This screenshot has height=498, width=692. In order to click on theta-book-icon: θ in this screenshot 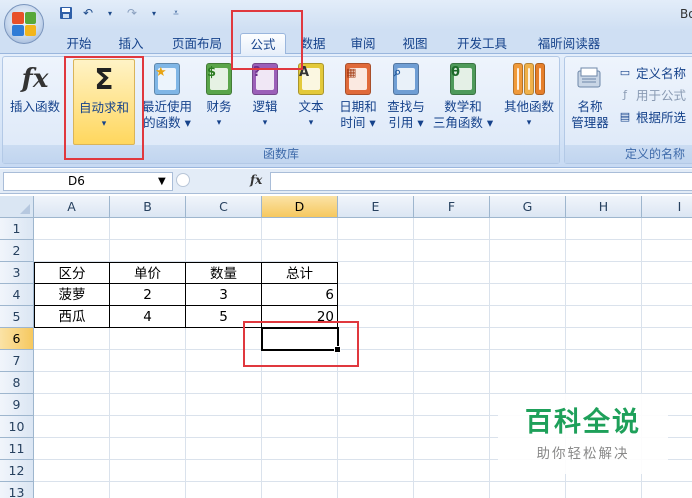, I will do `click(463, 79)`.